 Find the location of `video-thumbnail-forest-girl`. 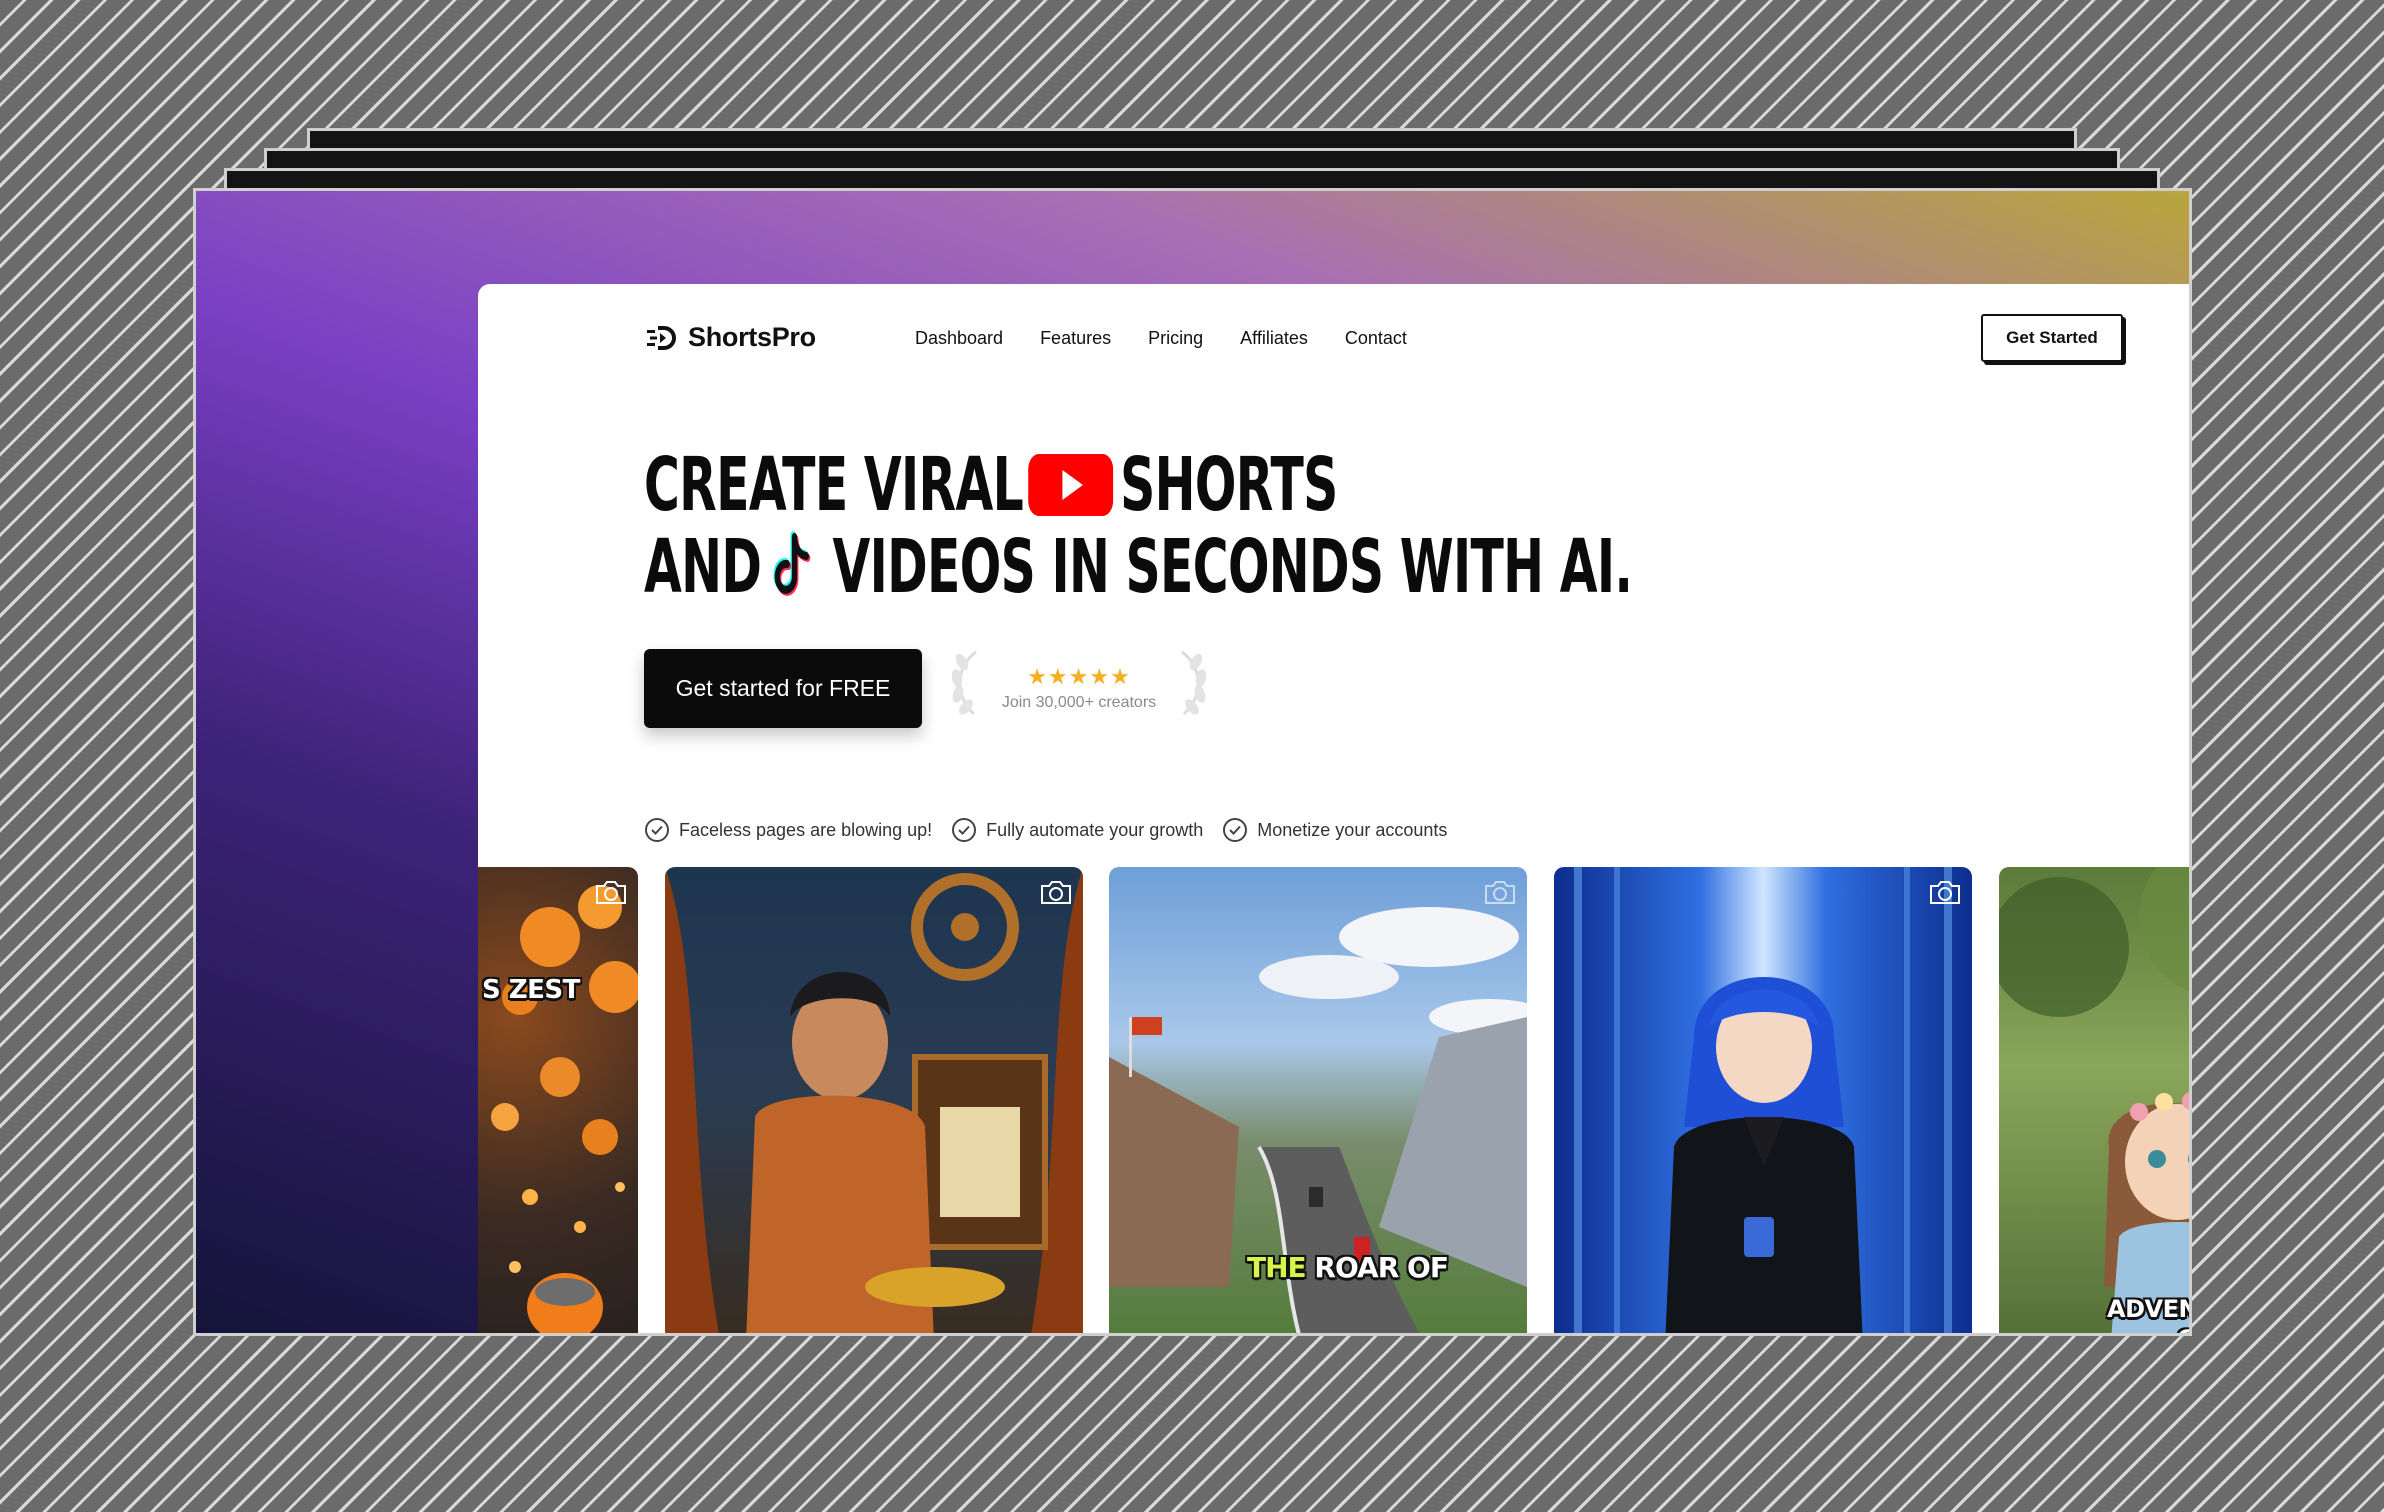

video-thumbnail-forest-girl is located at coordinates (2094, 1100).